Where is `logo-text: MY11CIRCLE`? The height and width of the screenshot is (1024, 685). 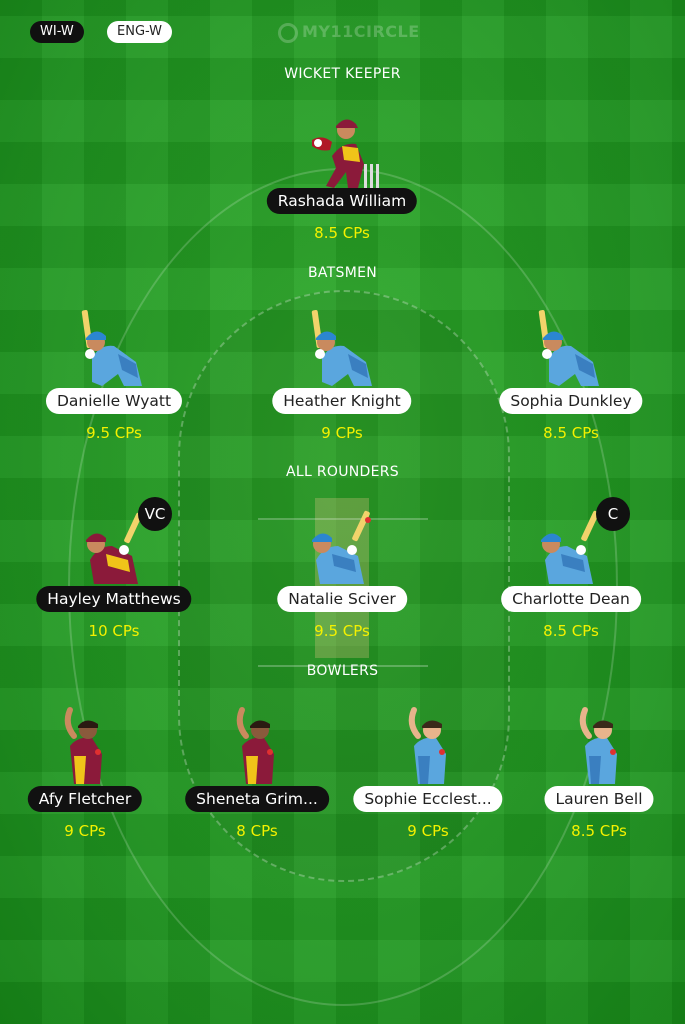
logo-text: MY11CIRCLE is located at coordinates (361, 31).